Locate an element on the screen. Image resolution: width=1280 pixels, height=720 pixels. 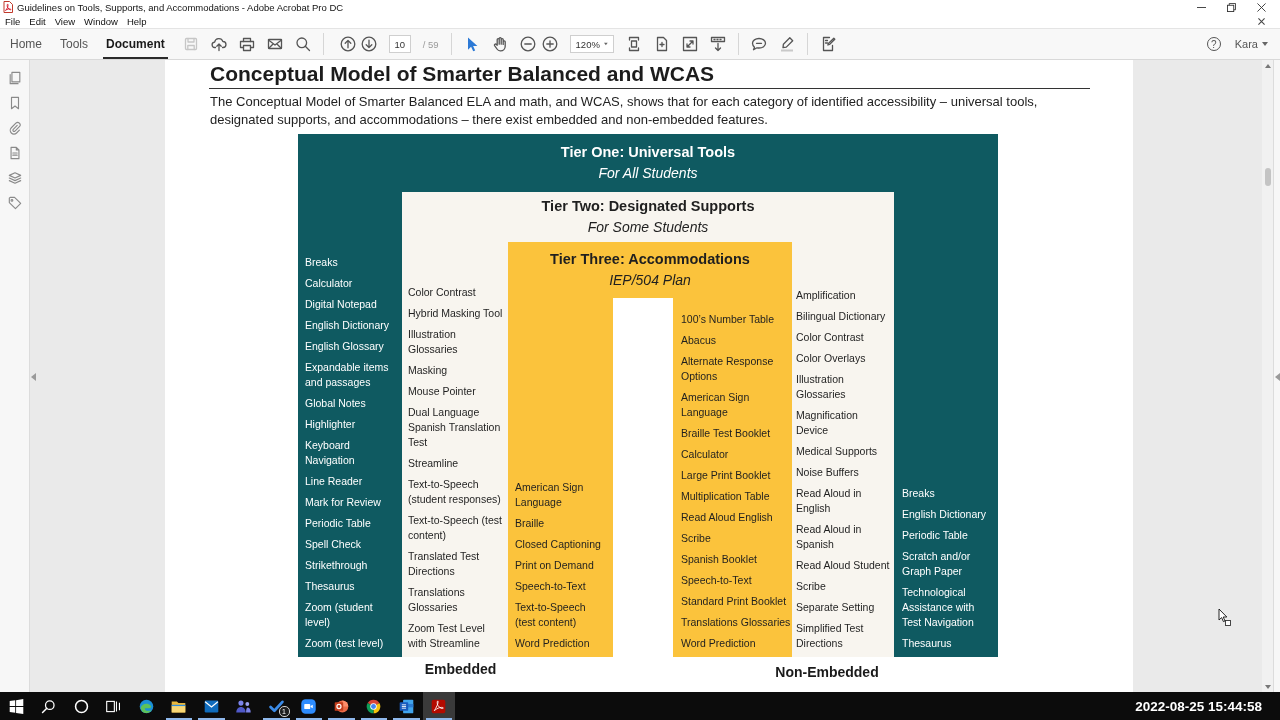
tab: Home is located at coordinates (26, 44).